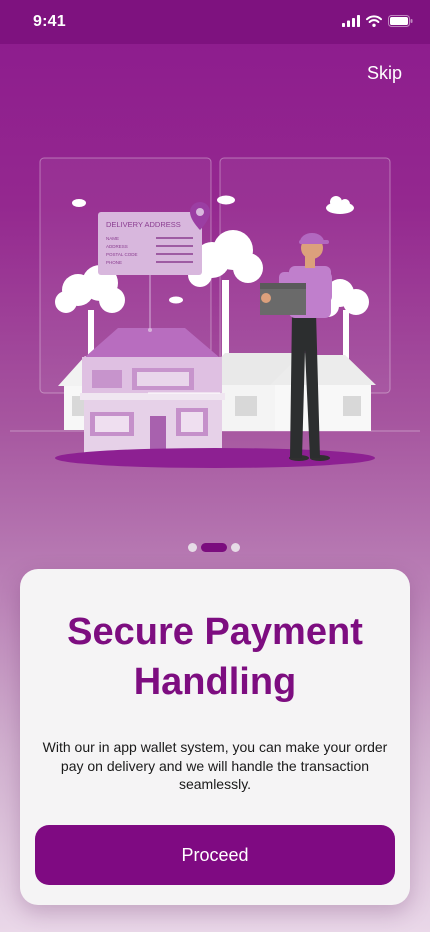  What do you see at coordinates (215, 657) in the screenshot?
I see `onboarding-title: Secure Payment Handling` at bounding box center [215, 657].